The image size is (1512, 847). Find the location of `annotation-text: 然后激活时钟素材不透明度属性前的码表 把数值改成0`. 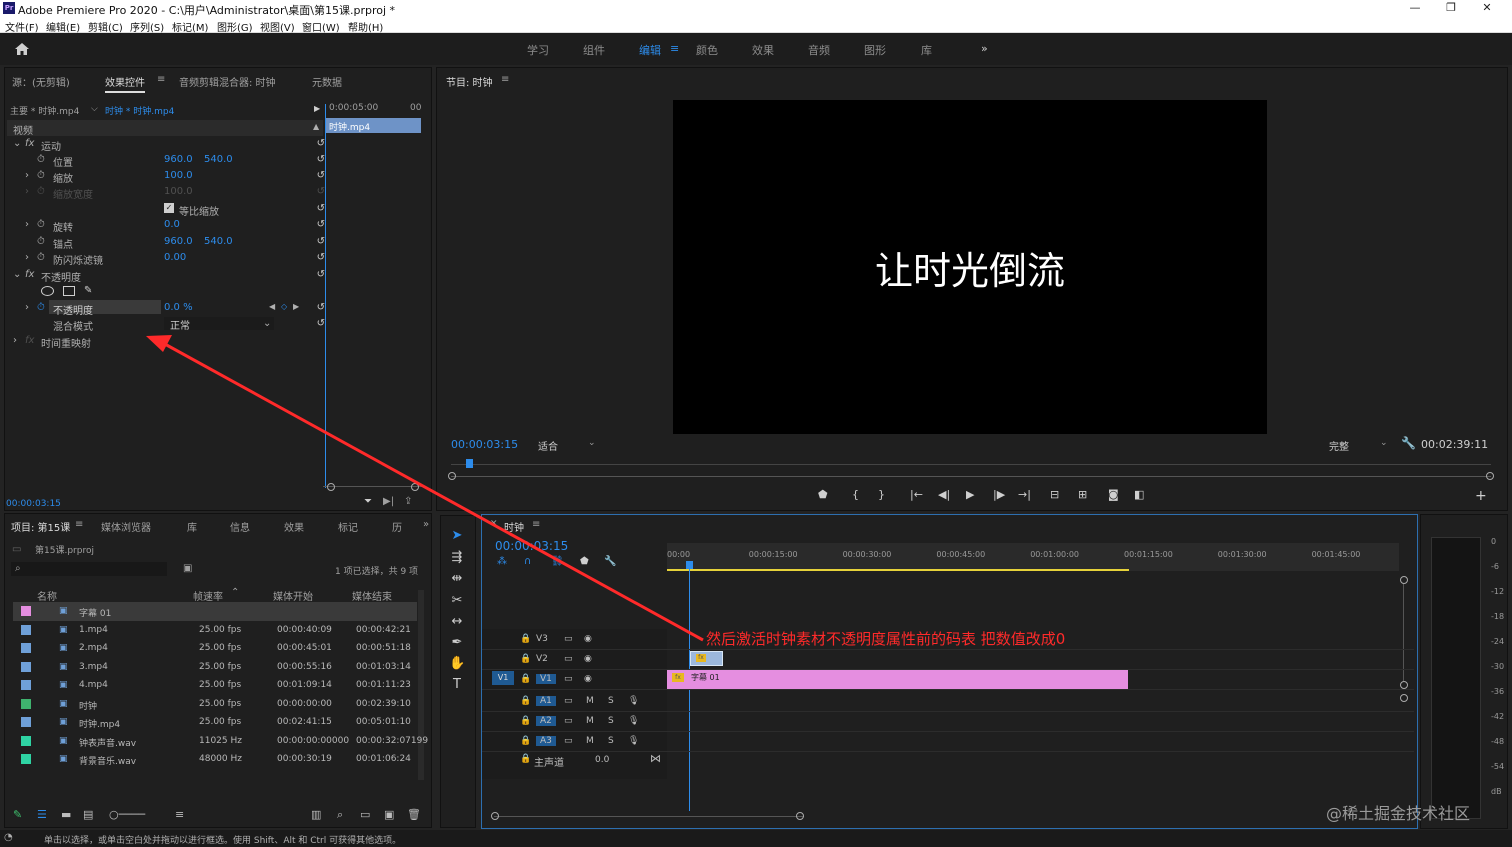

annotation-text: 然后激活时钟素材不透明度属性前的码表 把数值改成0 is located at coordinates (886, 639).